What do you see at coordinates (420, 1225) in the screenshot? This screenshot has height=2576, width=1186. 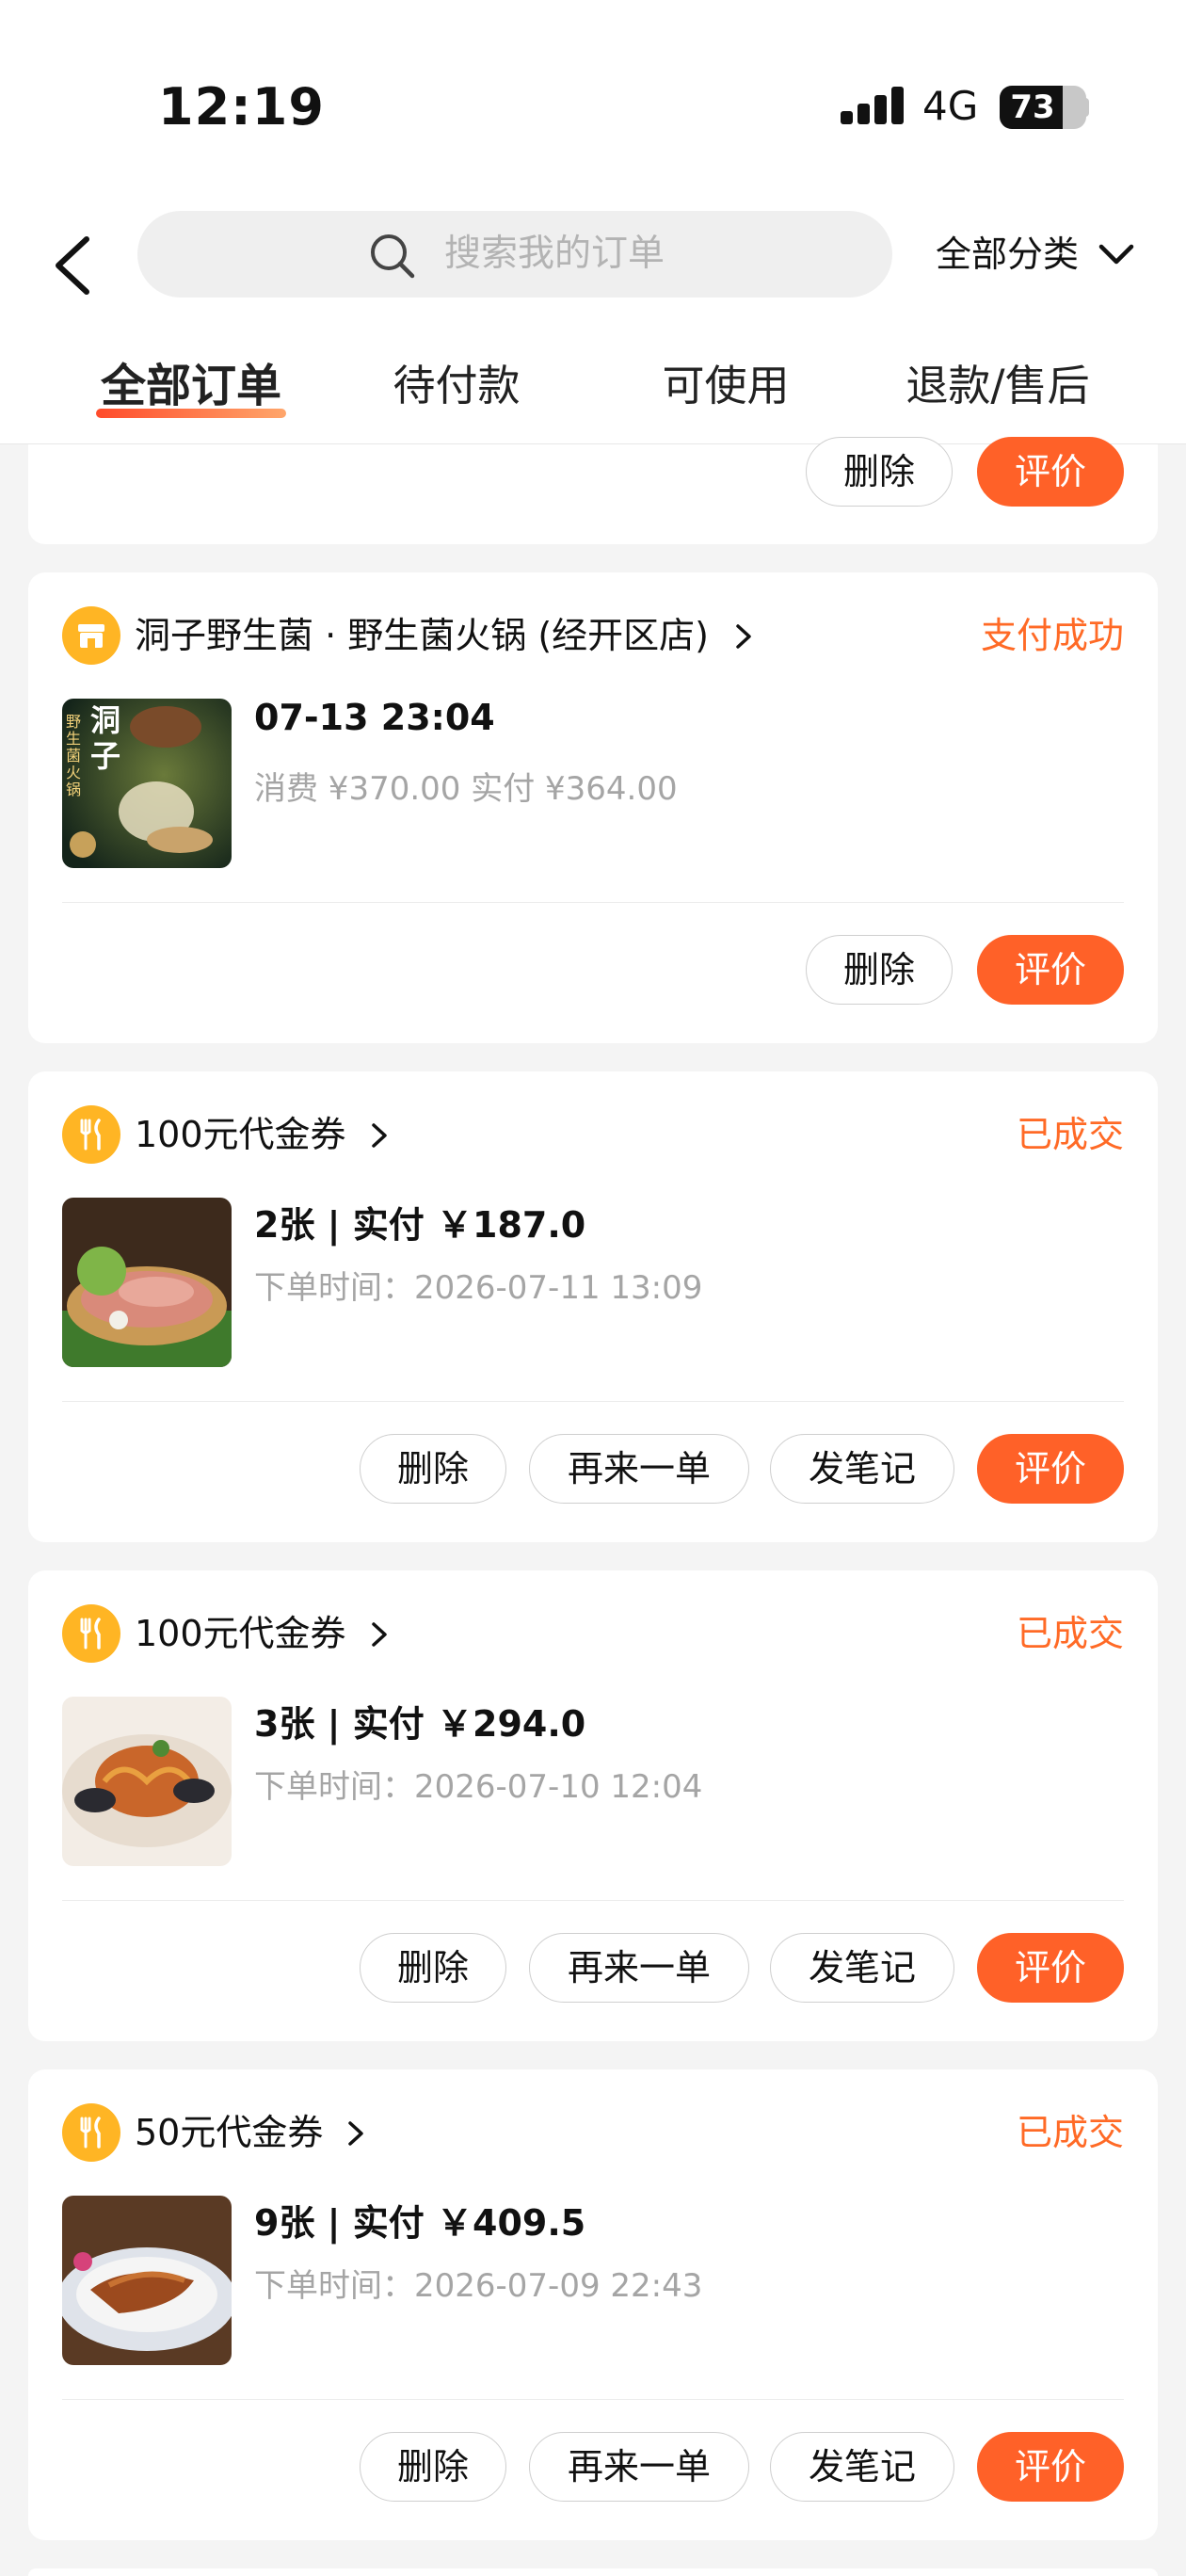 I see `order-summary: 2张 | 实付 ￥187.0` at bounding box center [420, 1225].